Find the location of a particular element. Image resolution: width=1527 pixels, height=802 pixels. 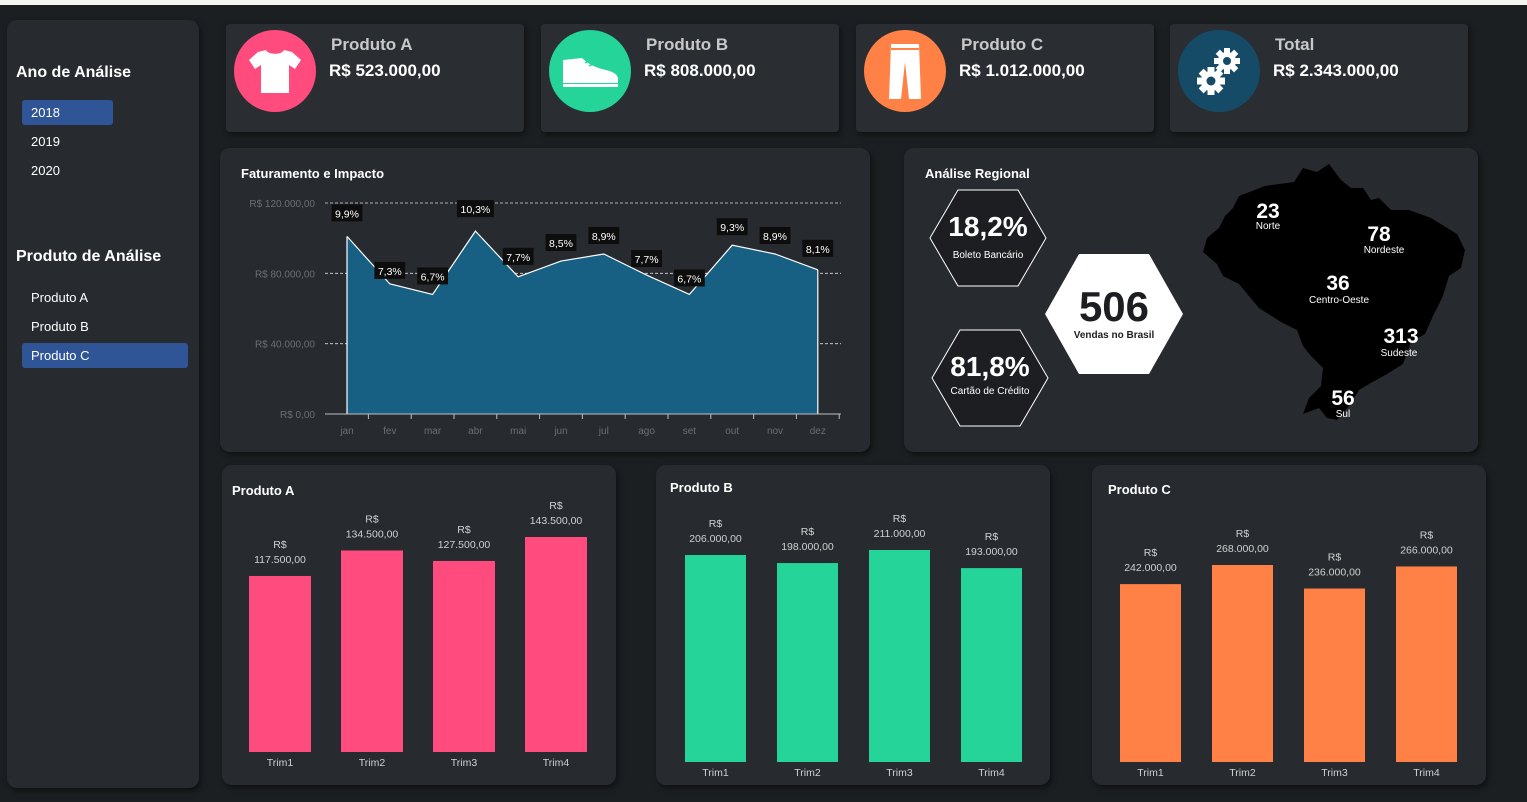

region-centro-oeste-label: Centro-Oeste is located at coordinates (1339, 300).